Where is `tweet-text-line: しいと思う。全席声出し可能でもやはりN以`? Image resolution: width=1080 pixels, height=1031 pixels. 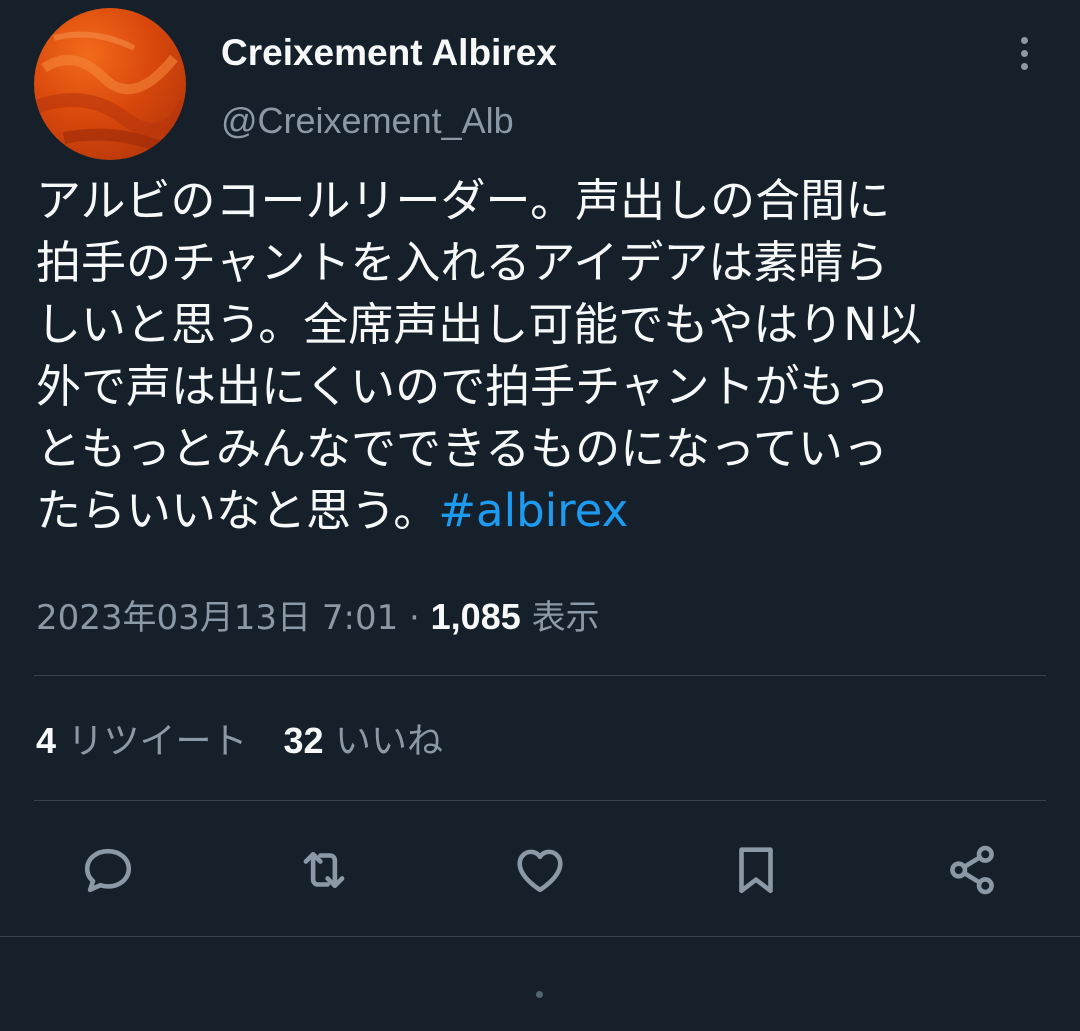 tweet-text-line: しいと思う。全席声出し可能でもやはりN以 is located at coordinates (479, 324).